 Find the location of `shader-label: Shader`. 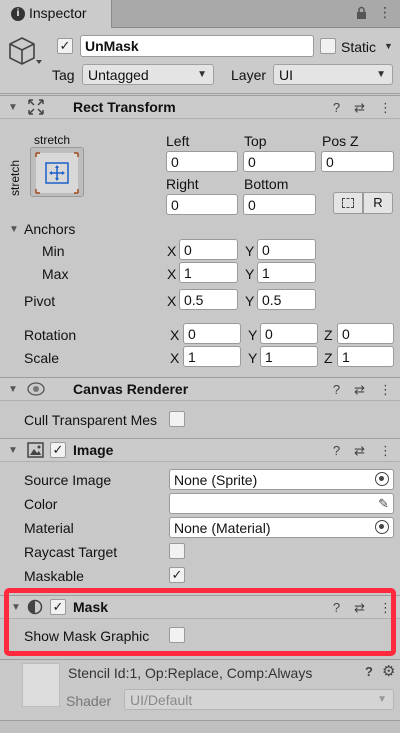

shader-label: Shader is located at coordinates (89, 701).